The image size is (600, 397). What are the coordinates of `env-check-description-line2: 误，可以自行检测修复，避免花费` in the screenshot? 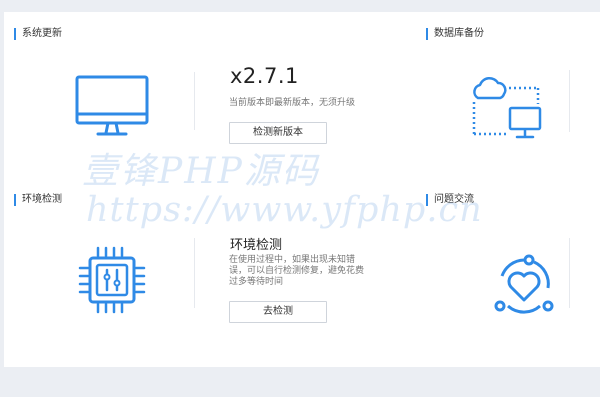 It's located at (297, 271).